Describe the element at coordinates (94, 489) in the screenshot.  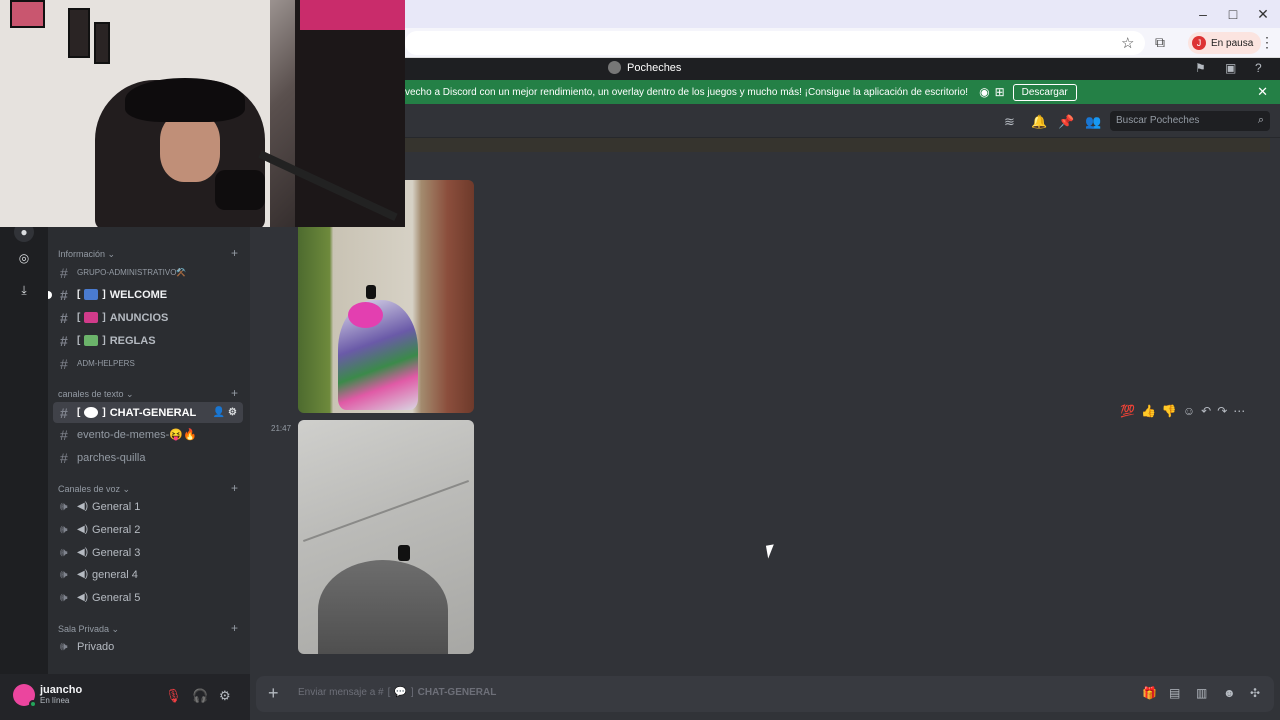
I see `category-canales-de-voz: Canales de voz ⌄` at that location.